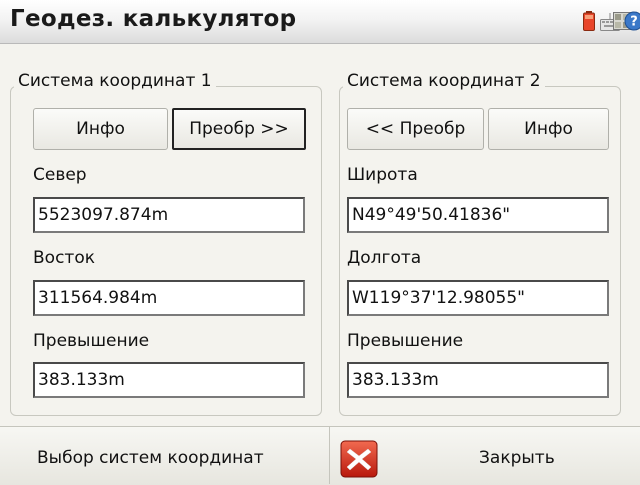 The height and width of the screenshot is (485, 640). What do you see at coordinates (169, 298) in the screenshot?
I see `east-field: 311564.984m` at bounding box center [169, 298].